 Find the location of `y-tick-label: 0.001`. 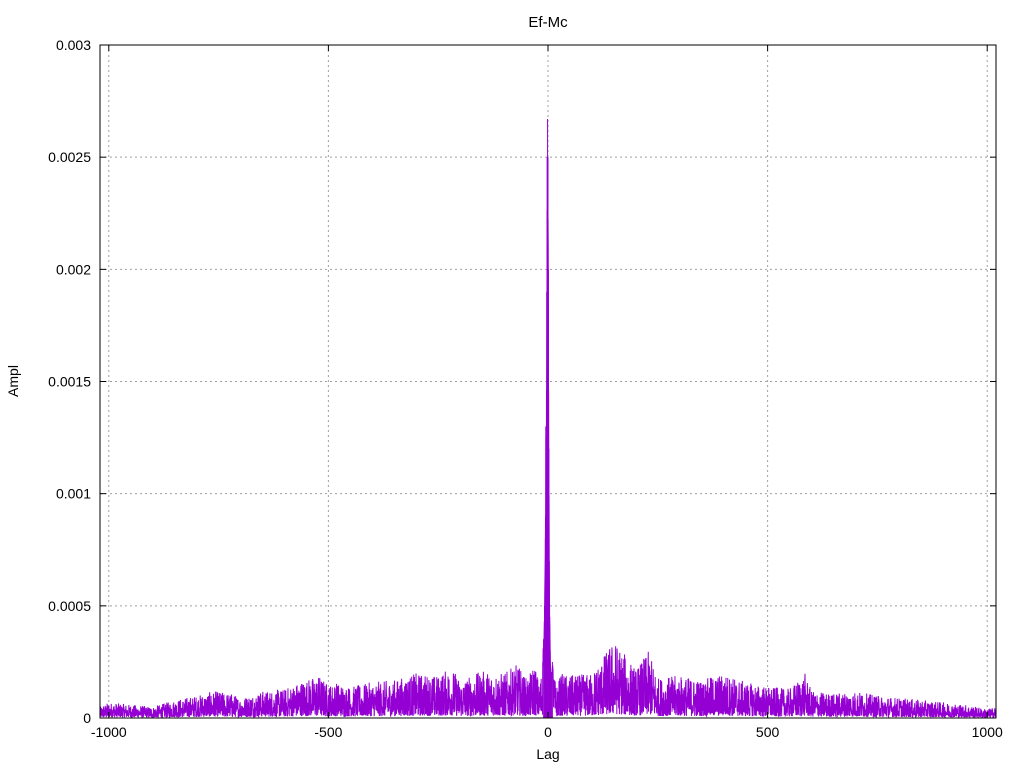

y-tick-label: 0.001 is located at coordinates (73, 494).